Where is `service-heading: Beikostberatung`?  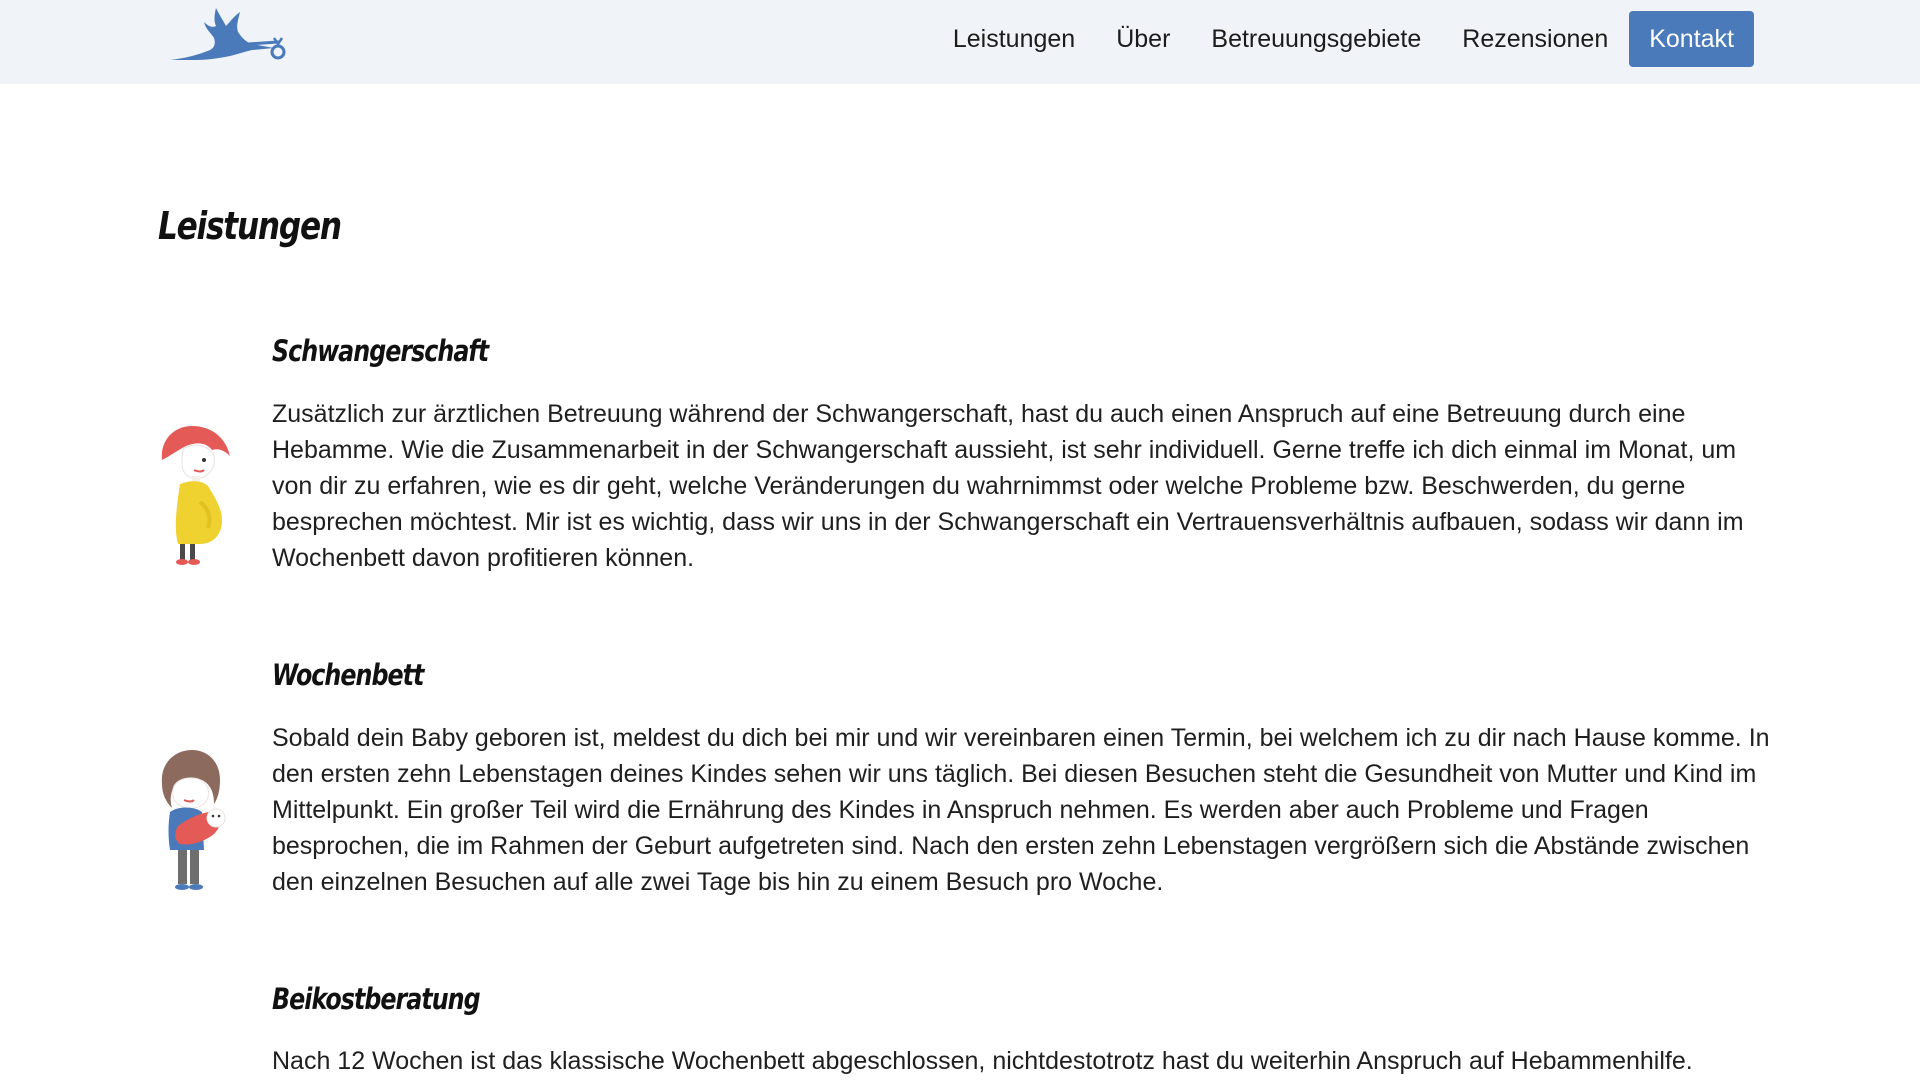 service-heading: Beikostberatung is located at coordinates (376, 999).